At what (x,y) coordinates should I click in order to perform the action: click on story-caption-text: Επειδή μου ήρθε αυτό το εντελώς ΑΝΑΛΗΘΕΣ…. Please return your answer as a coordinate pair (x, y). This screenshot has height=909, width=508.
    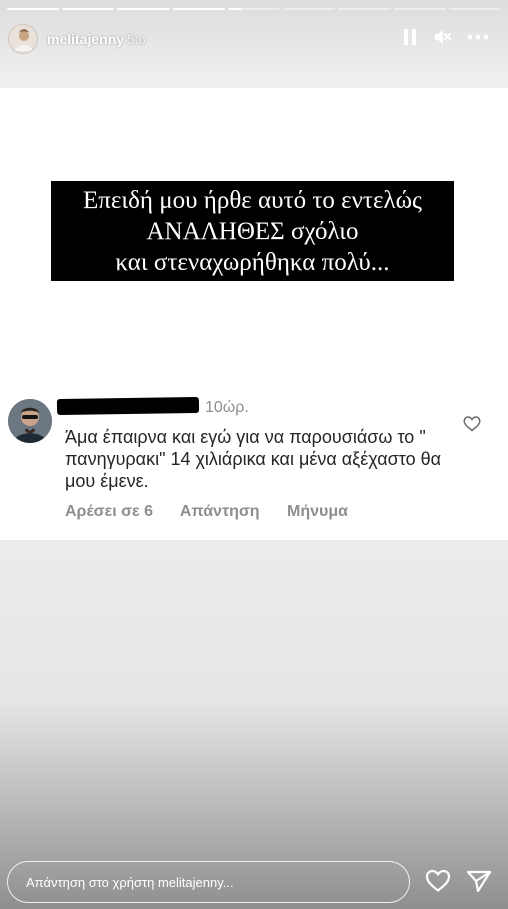
    Looking at the image, I should click on (252, 231).